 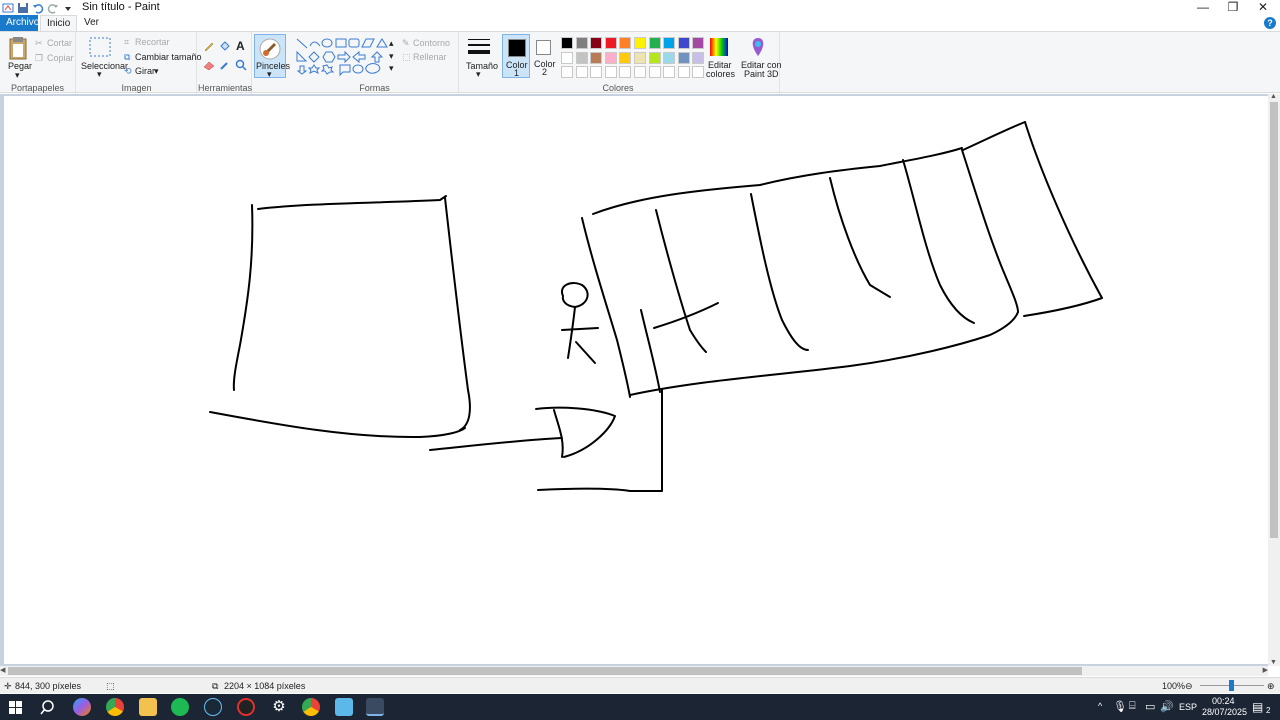 I want to click on close-icon: ✕, so click(x=1263, y=7).